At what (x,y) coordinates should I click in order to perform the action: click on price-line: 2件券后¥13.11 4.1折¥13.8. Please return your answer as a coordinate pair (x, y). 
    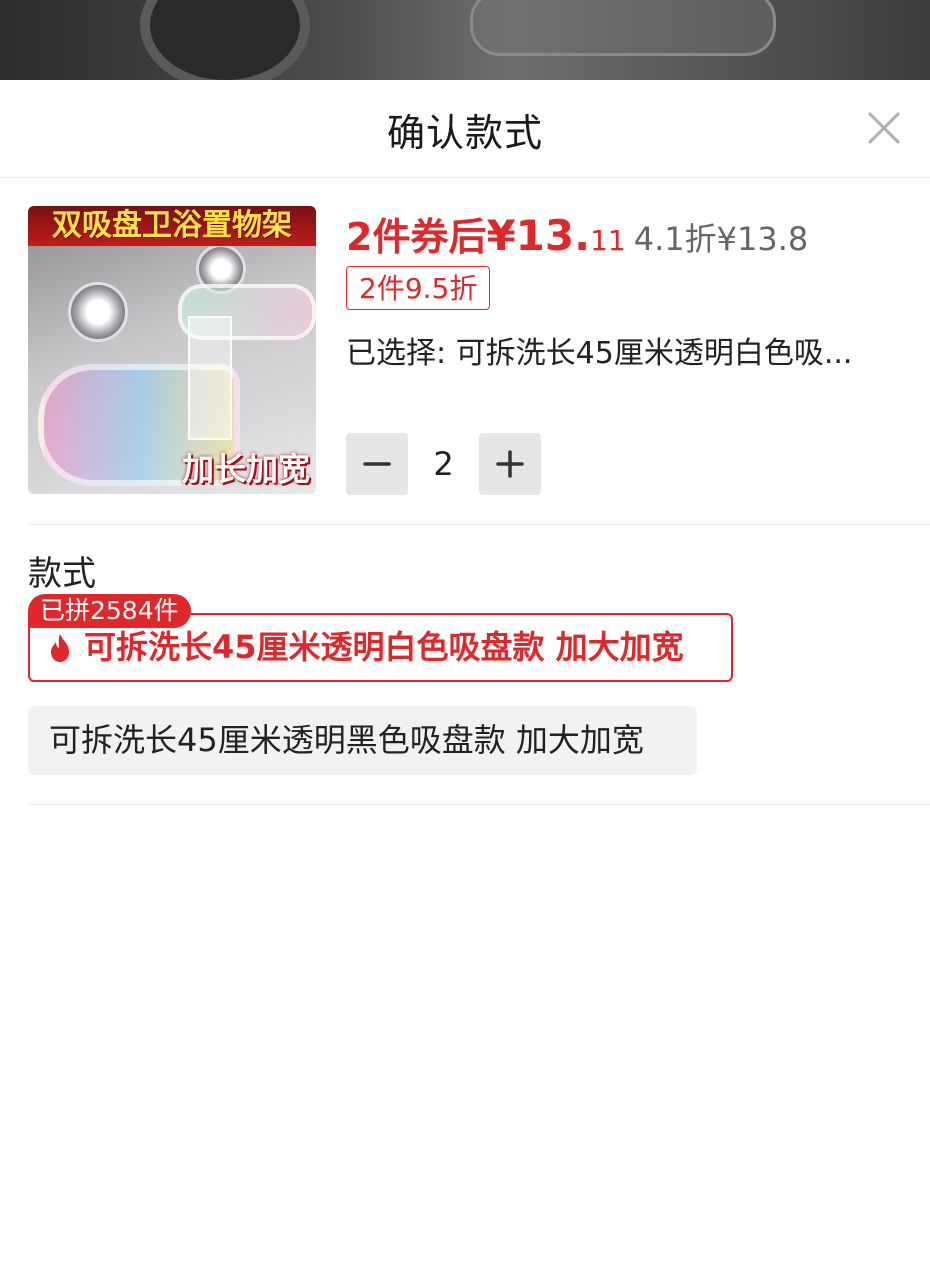
    Looking at the image, I should click on (577, 233).